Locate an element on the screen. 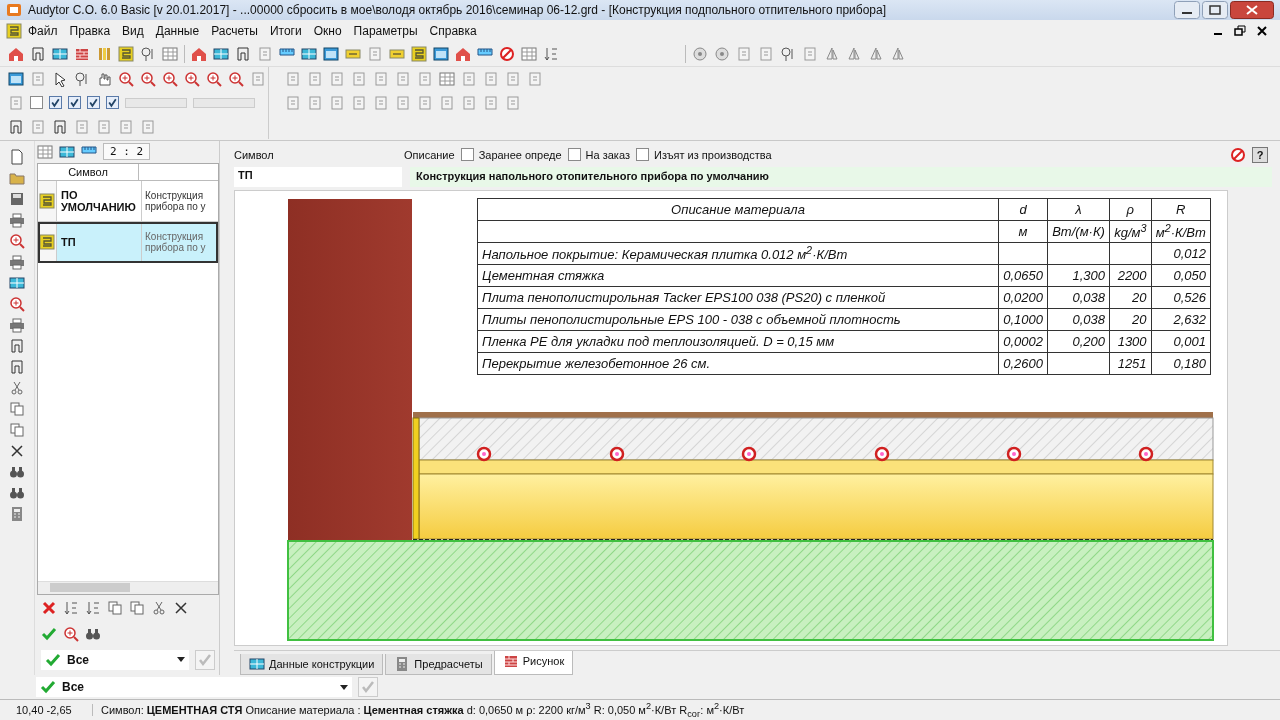 This screenshot has height=720, width=1280. restore-icon is located at coordinates (1240, 30).